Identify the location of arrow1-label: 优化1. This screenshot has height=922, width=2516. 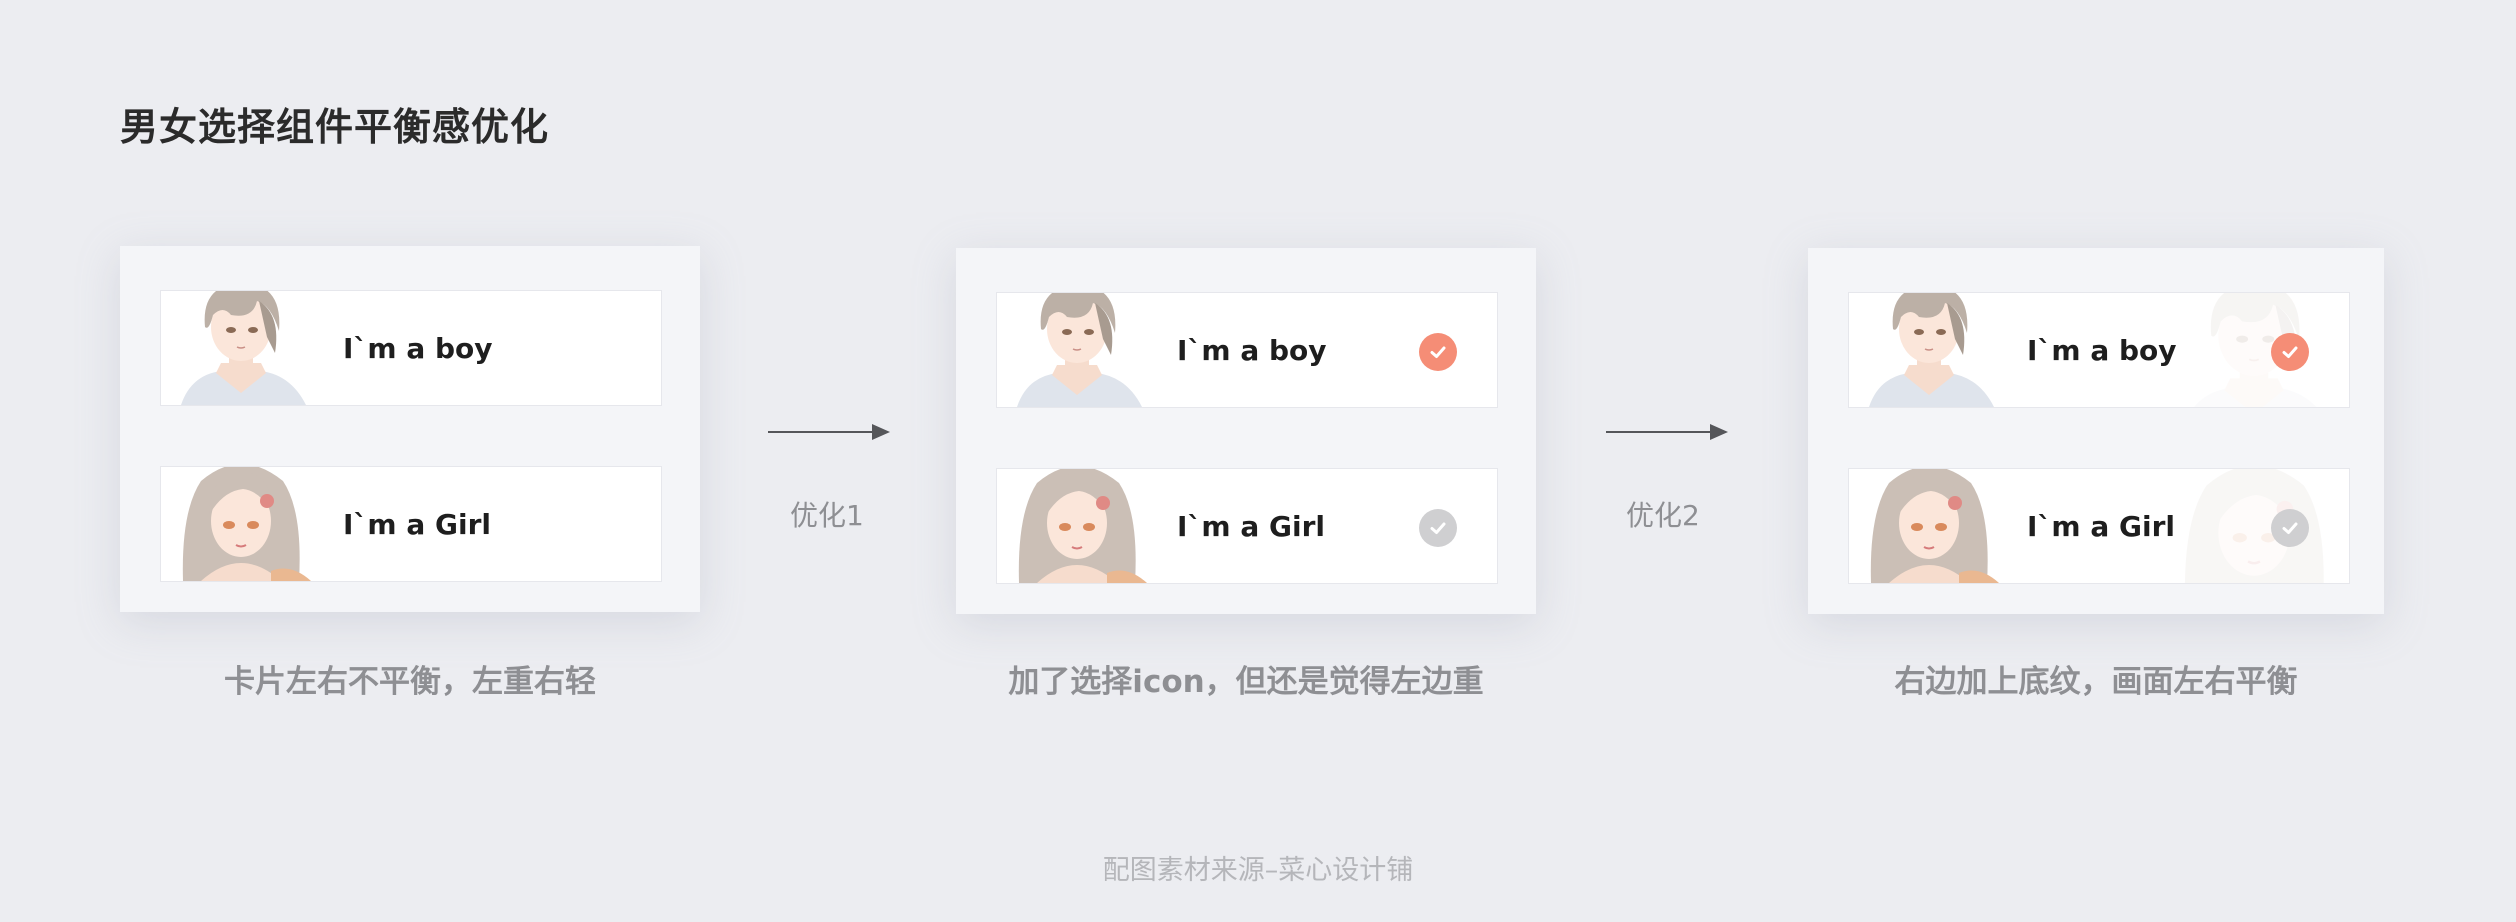
(827, 515).